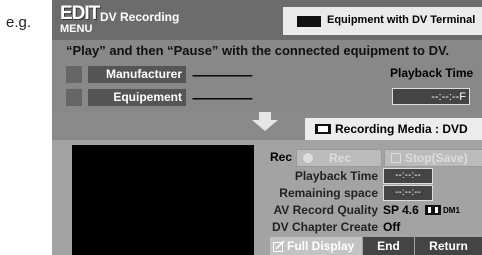 The width and height of the screenshot is (482, 255). Describe the element at coordinates (328, 193) in the screenshot. I see `remaining-space-label: Remaining space` at that location.